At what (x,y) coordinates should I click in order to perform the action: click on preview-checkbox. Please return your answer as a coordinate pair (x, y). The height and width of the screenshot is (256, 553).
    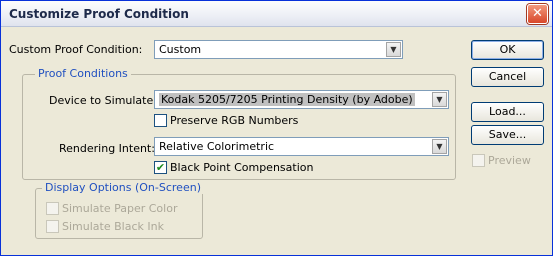
    Looking at the image, I should click on (478, 160).